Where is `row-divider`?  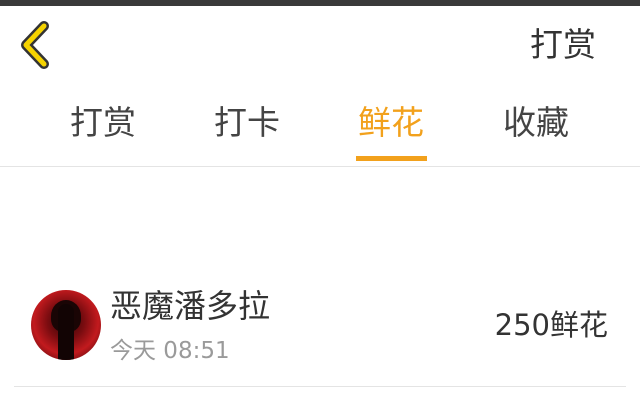
row-divider is located at coordinates (320, 386).